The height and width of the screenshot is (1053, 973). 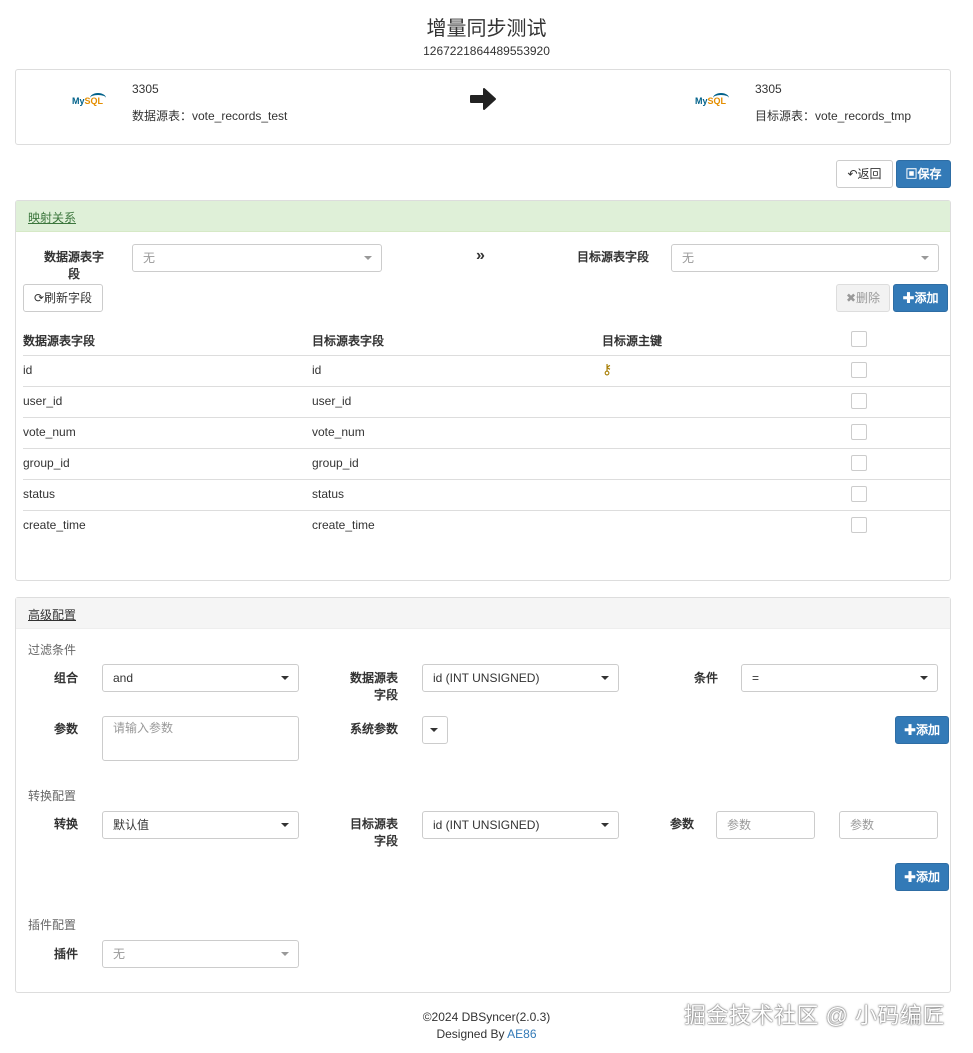 I want to click on add-mapping-button: ✚添加, so click(x=920, y=298).